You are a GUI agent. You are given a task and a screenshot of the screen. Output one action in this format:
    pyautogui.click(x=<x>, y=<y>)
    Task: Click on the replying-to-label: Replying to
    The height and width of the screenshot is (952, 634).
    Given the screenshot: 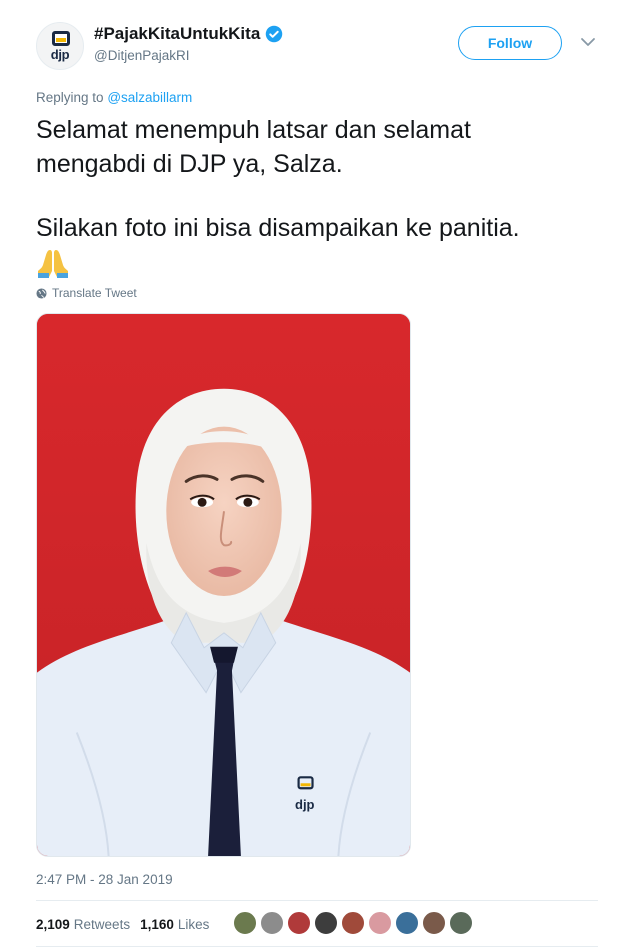 What is the action you would take?
    pyautogui.click(x=70, y=97)
    